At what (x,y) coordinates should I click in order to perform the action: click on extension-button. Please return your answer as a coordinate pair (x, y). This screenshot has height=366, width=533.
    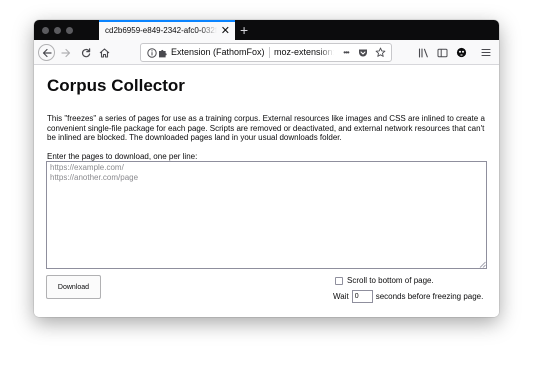
    Looking at the image, I should click on (461, 52).